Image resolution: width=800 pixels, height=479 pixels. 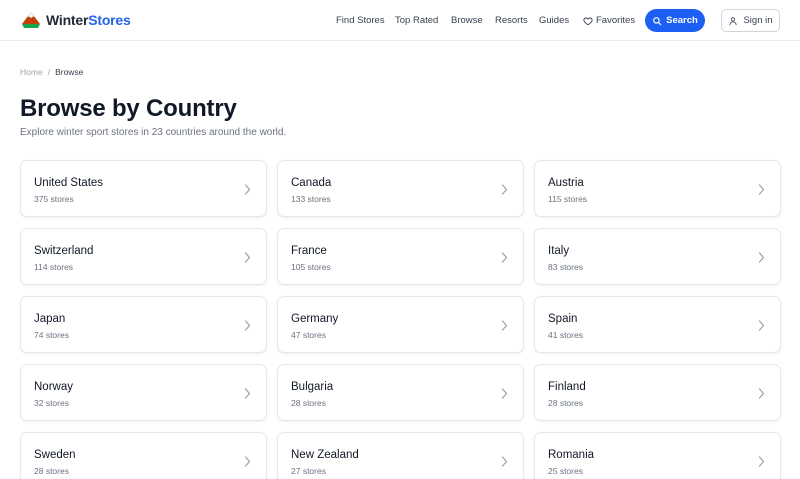 What do you see at coordinates (682, 20) in the screenshot?
I see `search-label: Search` at bounding box center [682, 20].